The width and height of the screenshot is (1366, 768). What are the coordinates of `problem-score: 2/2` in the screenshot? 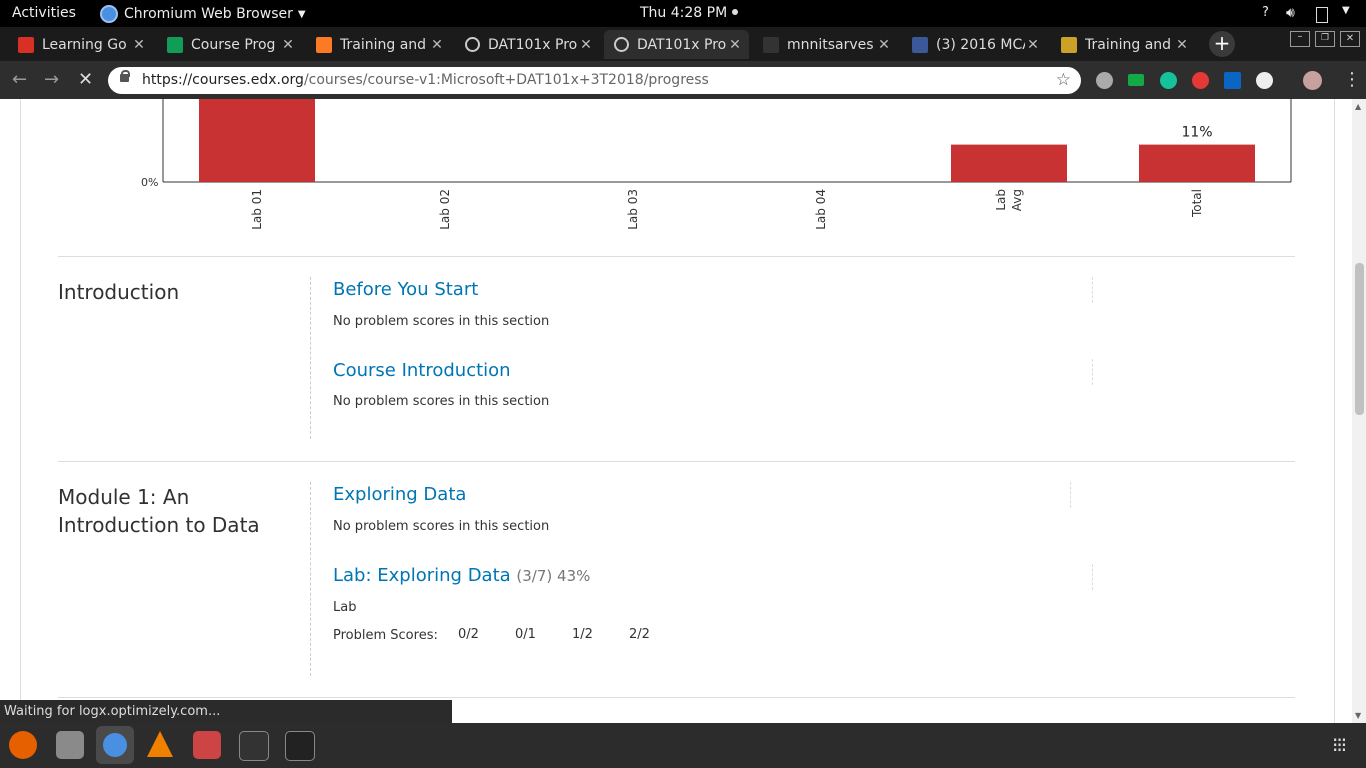 It's located at (639, 634).